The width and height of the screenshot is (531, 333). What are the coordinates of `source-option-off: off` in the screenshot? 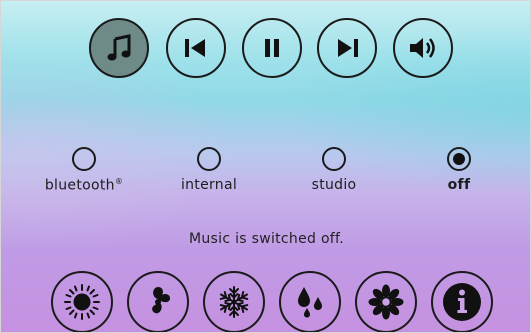 It's located at (459, 173).